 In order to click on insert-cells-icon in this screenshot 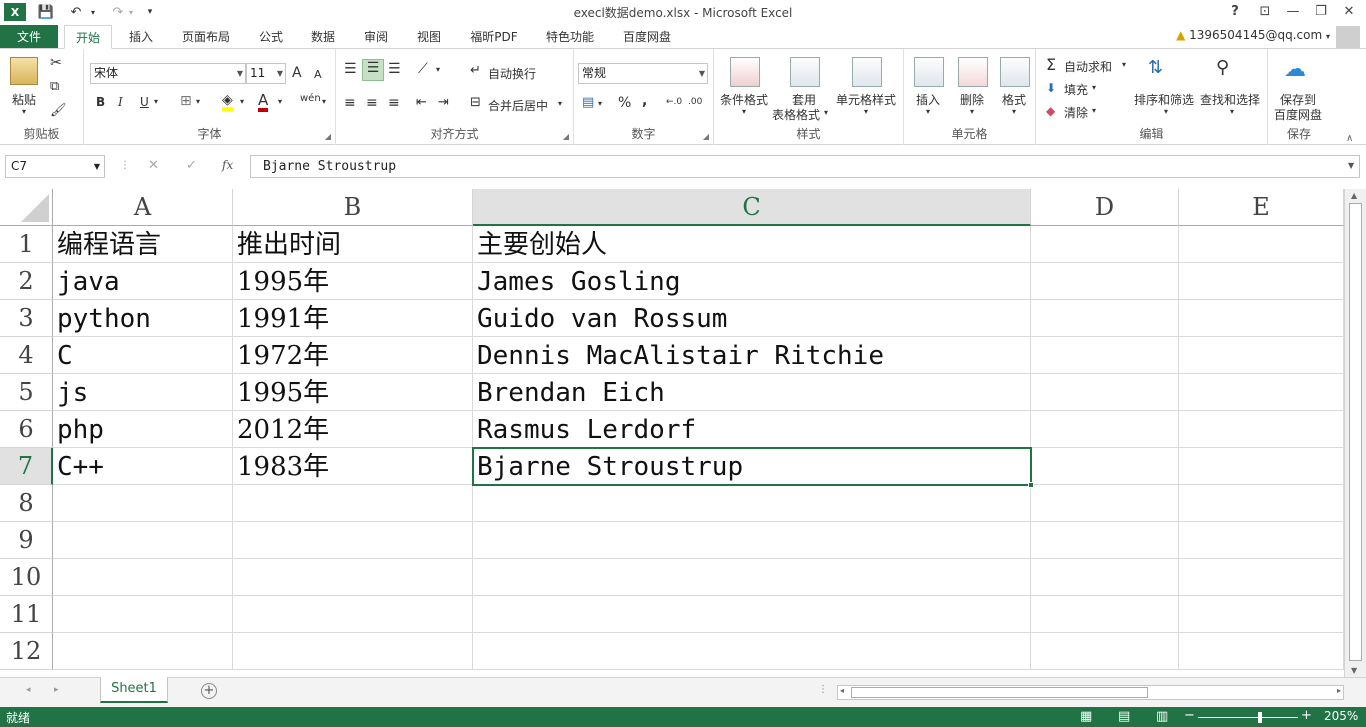, I will do `click(929, 72)`.